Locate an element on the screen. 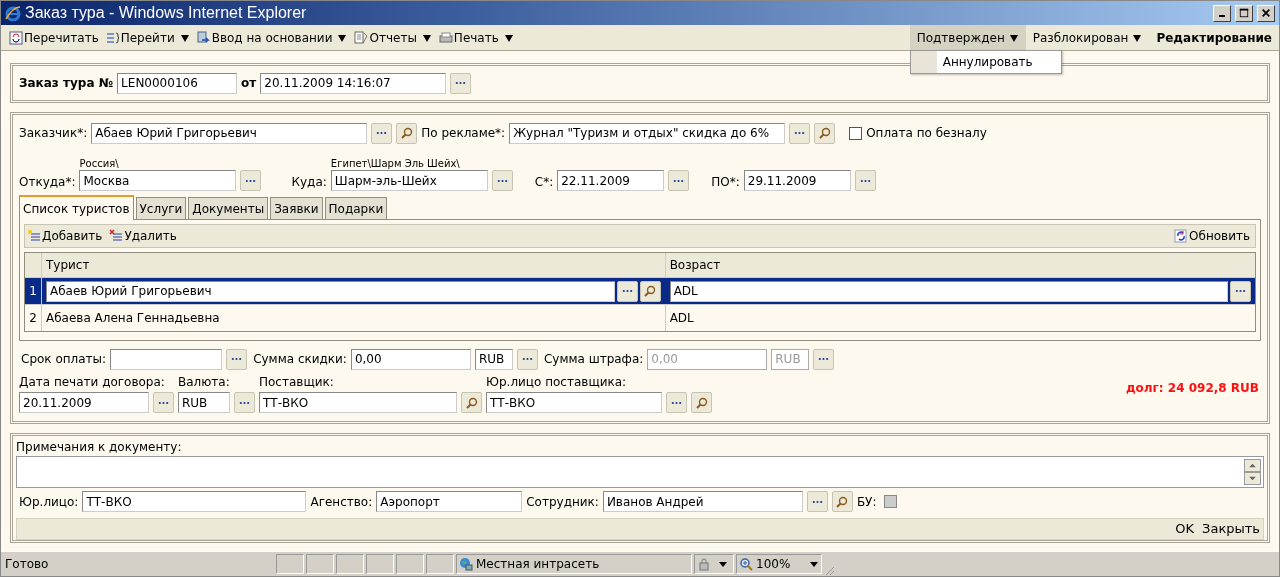 The height and width of the screenshot is (577, 1280). from-field: Москва is located at coordinates (158, 180).